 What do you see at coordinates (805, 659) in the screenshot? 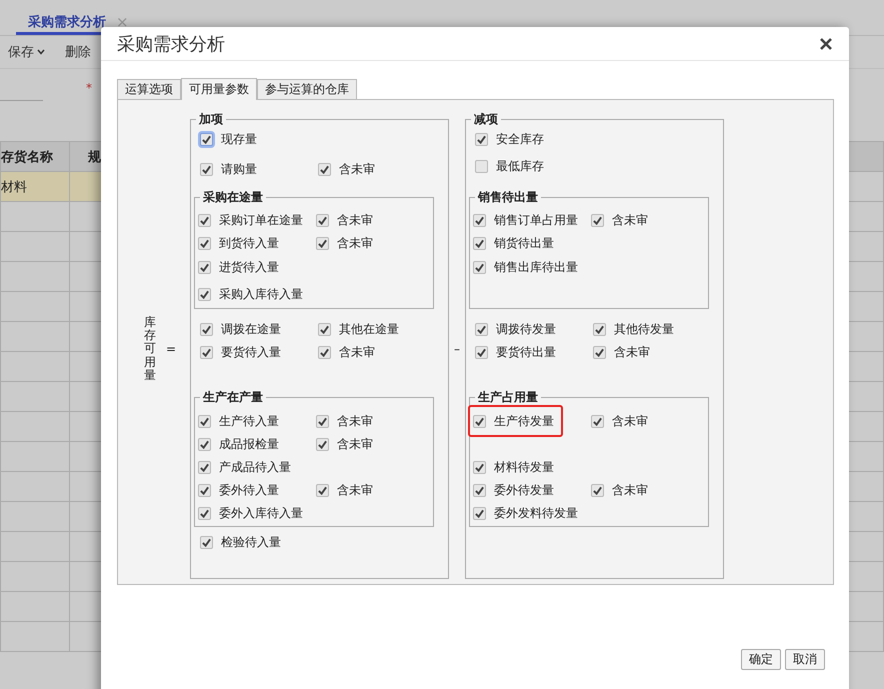
I see `dialog-button: 取消` at bounding box center [805, 659].